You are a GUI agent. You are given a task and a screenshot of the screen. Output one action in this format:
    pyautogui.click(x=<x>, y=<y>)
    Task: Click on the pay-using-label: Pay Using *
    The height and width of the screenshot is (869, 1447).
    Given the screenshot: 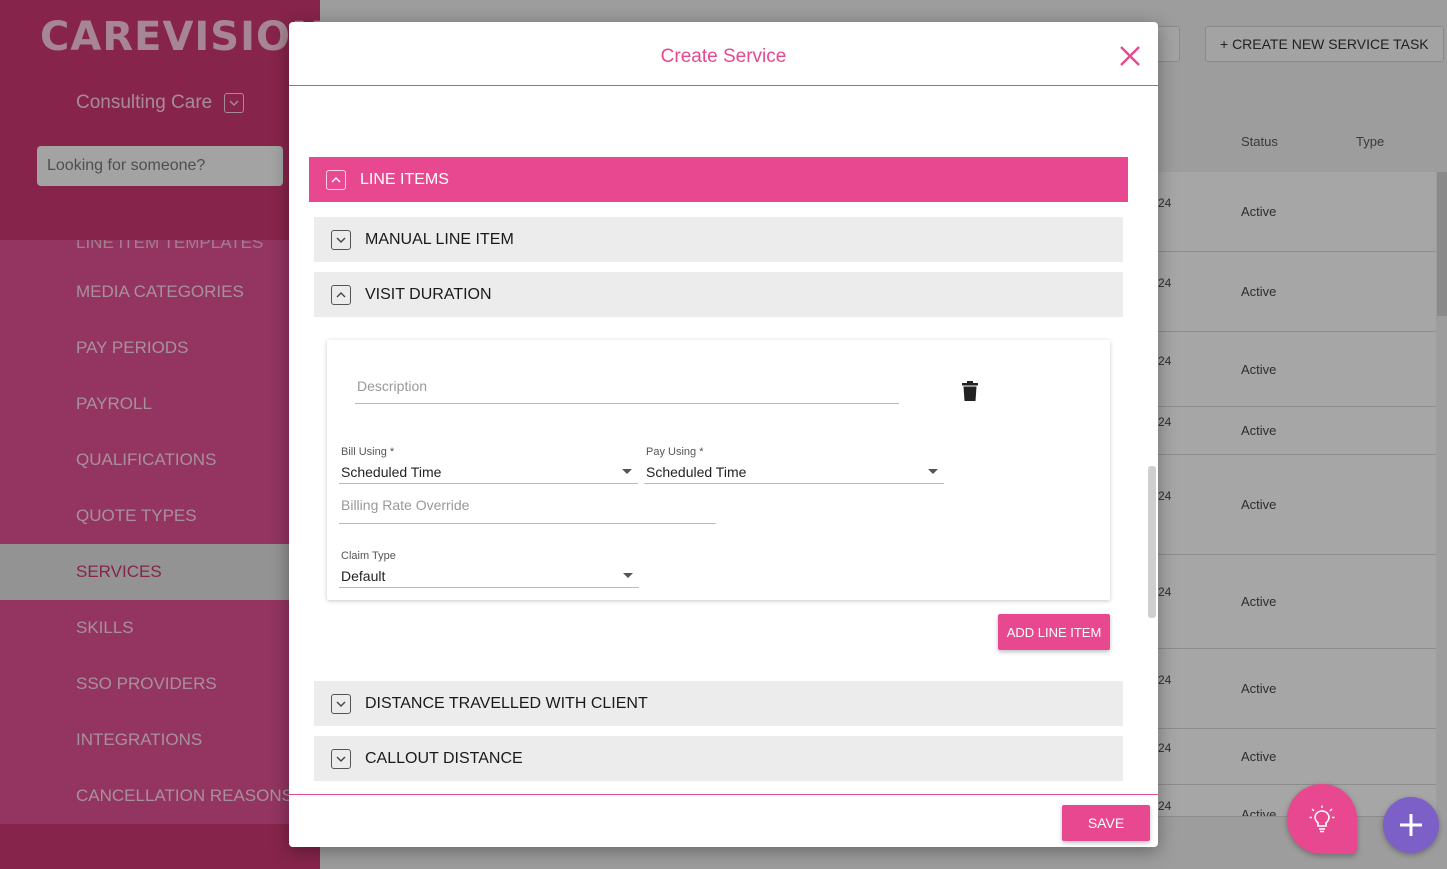 What is the action you would take?
    pyautogui.click(x=675, y=452)
    